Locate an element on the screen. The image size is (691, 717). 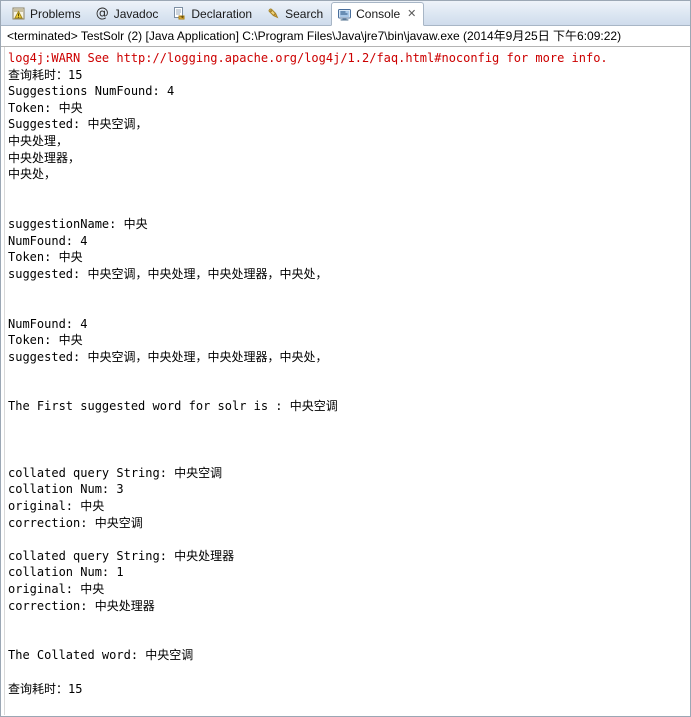
tab-problems-label: Problems is located at coordinates (55, 13).